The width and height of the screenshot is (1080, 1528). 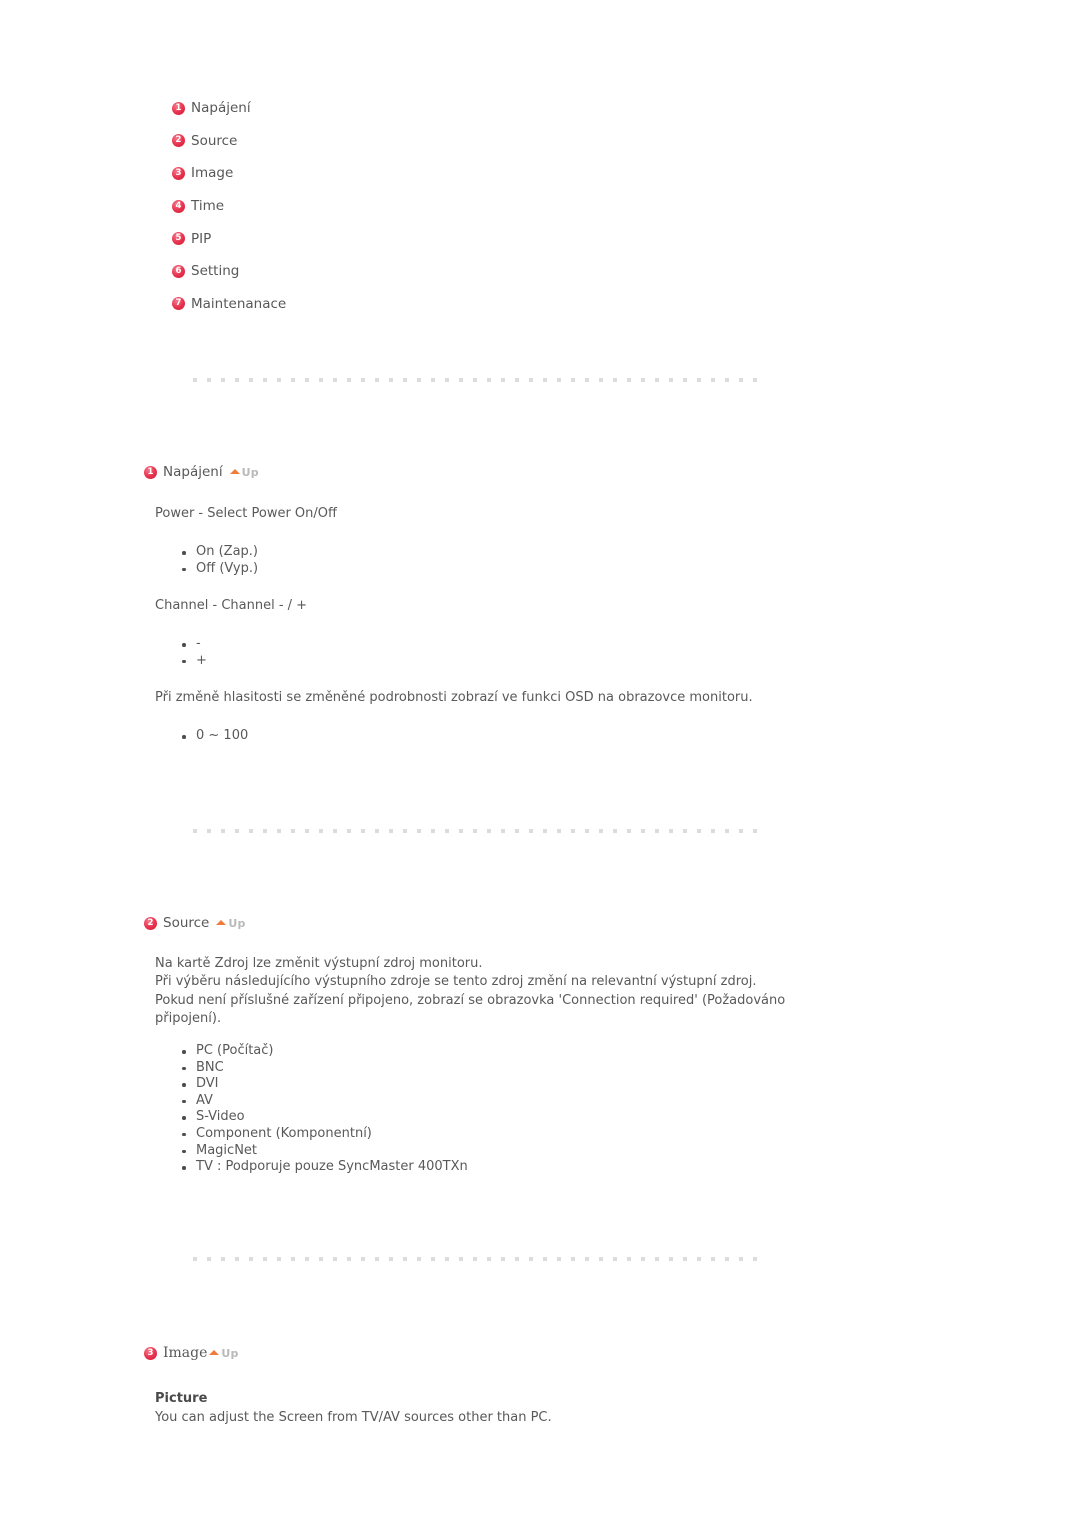 I want to click on number-badge-5-icon: 5, so click(x=178, y=239).